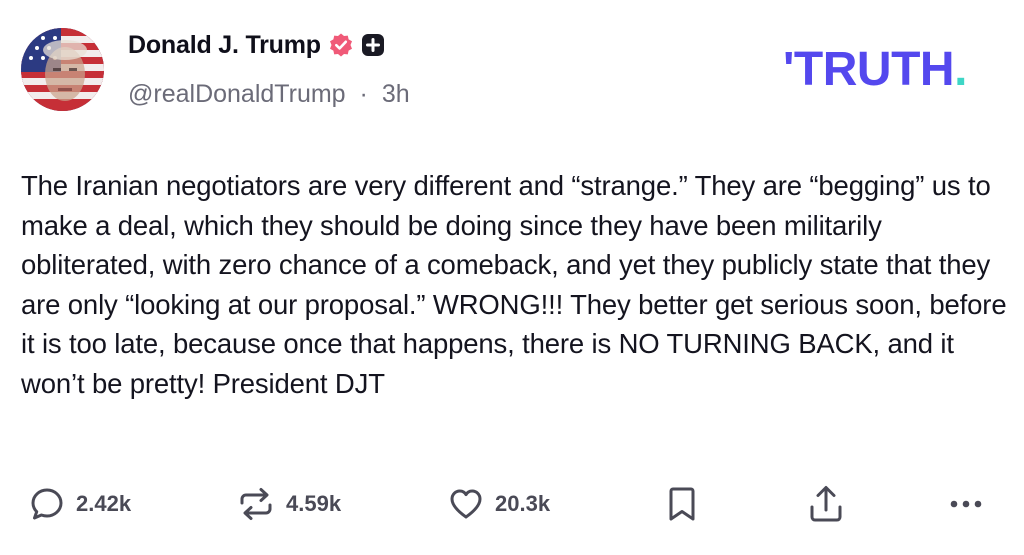 The width and height of the screenshot is (1024, 555). I want to click on reply-count: 2.42k, so click(104, 503).